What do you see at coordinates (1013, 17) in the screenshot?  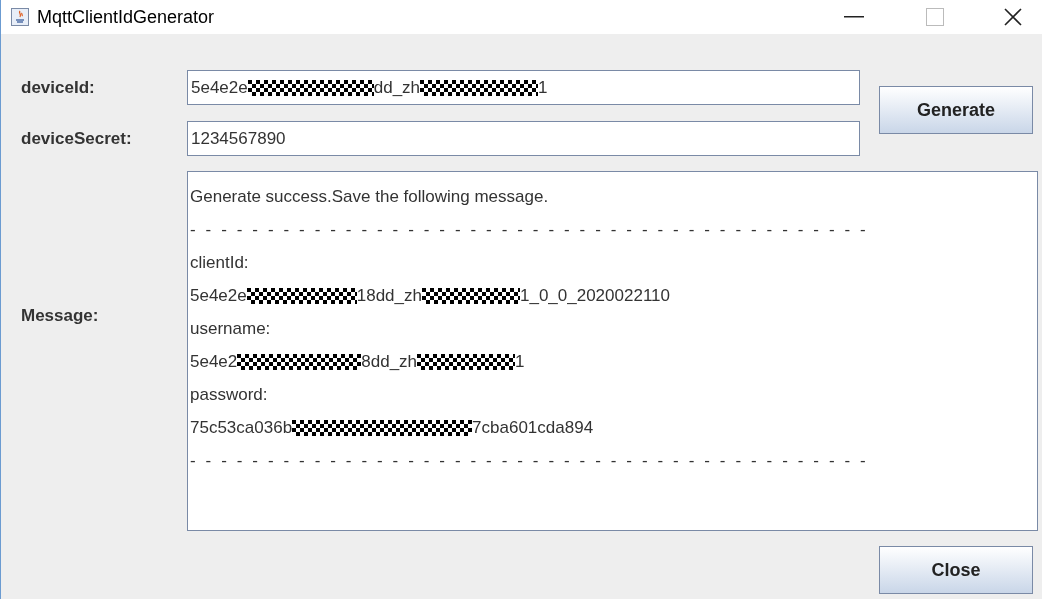 I see `close-icon` at bounding box center [1013, 17].